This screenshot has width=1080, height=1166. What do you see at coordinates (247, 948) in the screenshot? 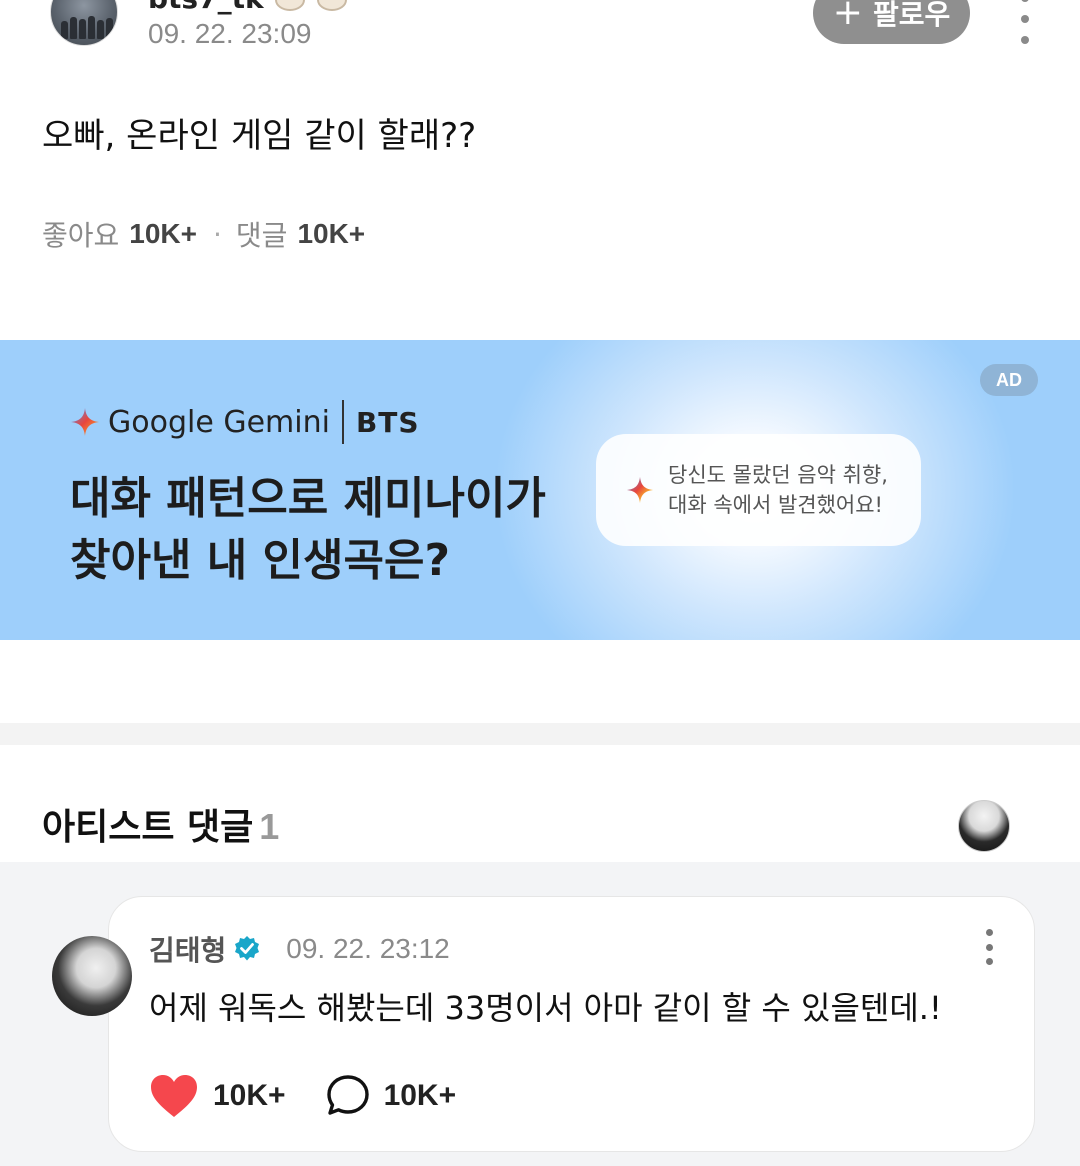
I see `verified-badge-icon` at bounding box center [247, 948].